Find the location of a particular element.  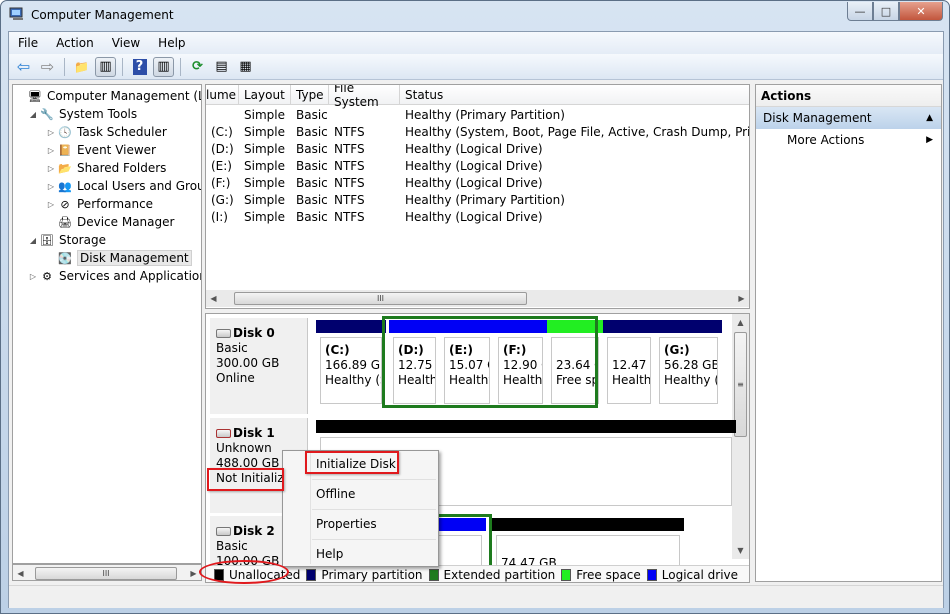

status-cell: Healthy (Primary Partition) is located at coordinates (485, 115).